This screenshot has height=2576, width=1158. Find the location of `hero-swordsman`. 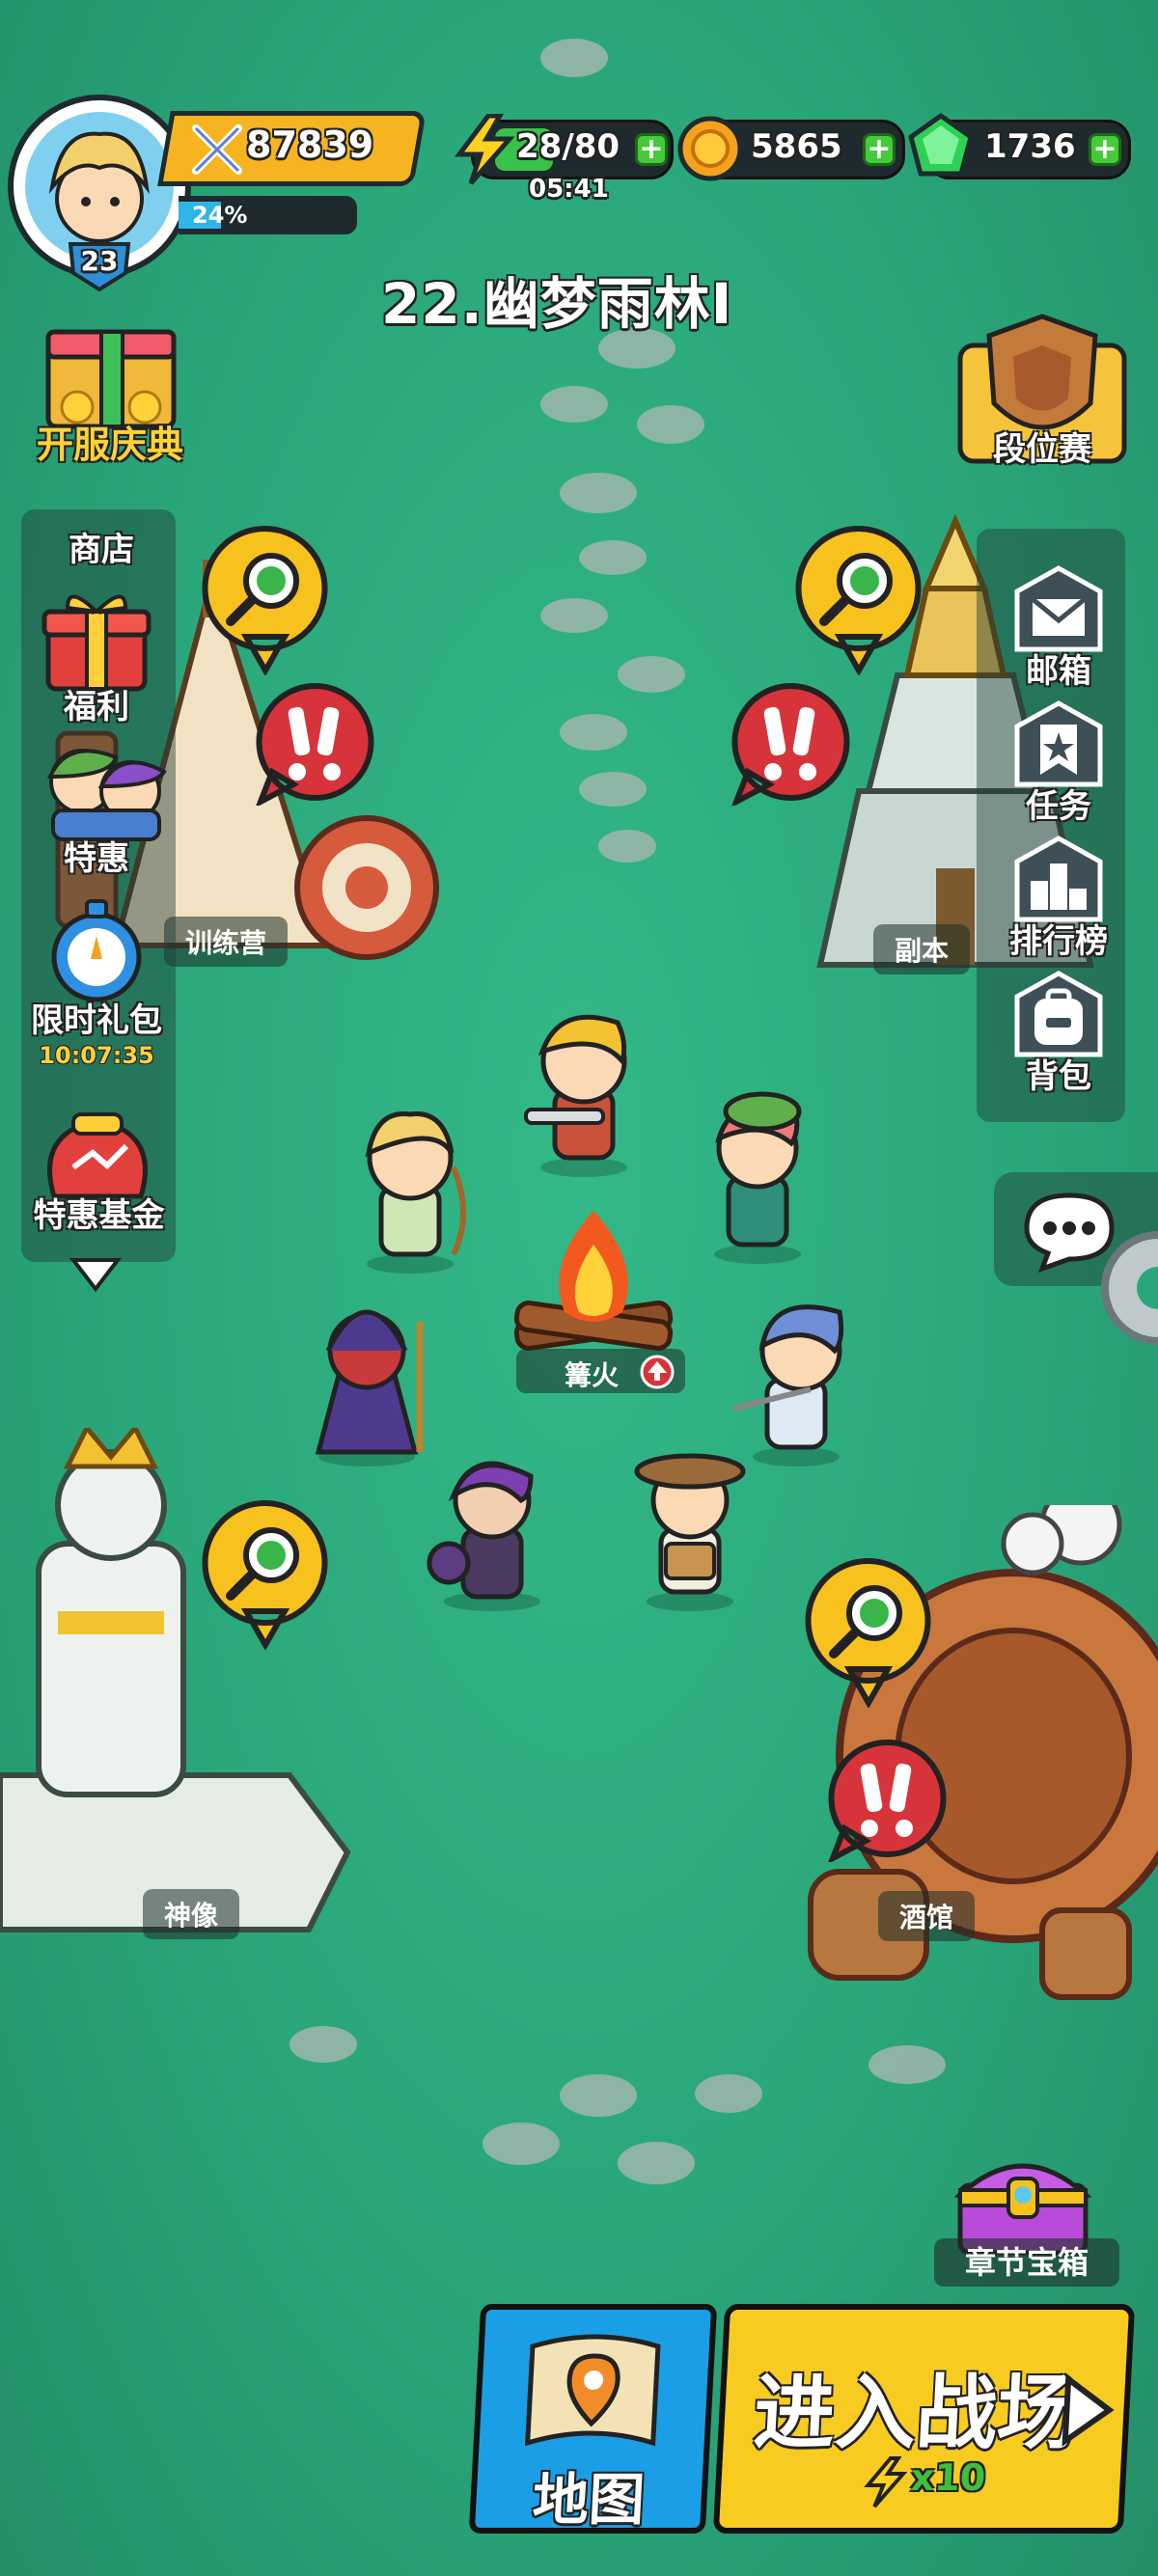

hero-swordsman is located at coordinates (584, 1090).